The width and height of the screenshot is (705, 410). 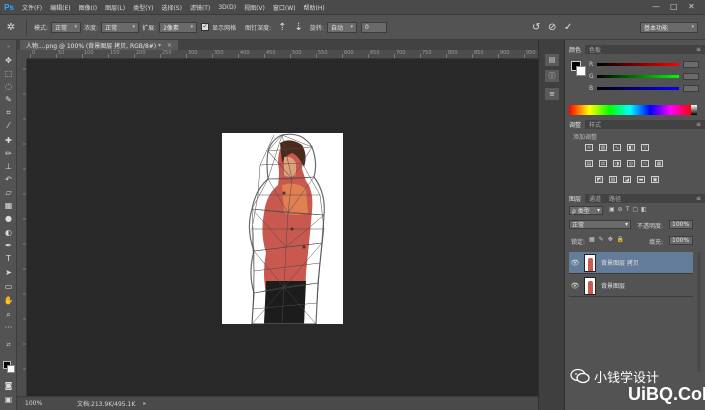 What do you see at coordinates (8, 141) in the screenshot?
I see `healing-brush-tool-icon: ✚` at bounding box center [8, 141].